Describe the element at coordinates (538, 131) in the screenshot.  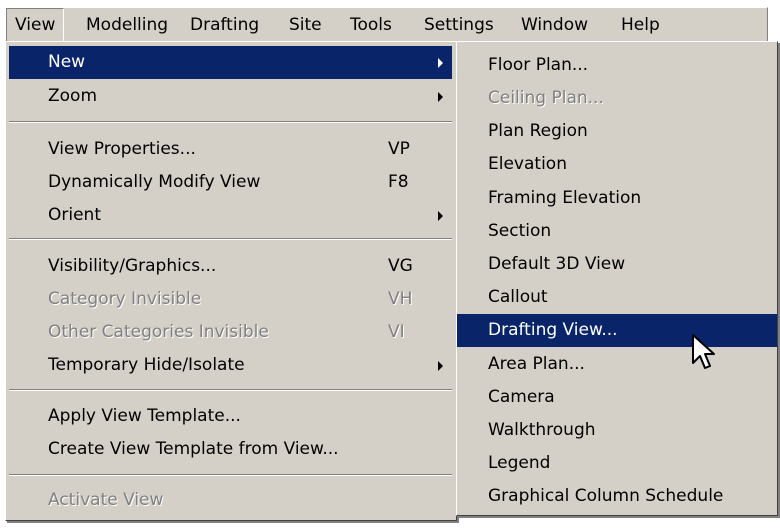
I see `submenu-item-label: Plan Region` at that location.